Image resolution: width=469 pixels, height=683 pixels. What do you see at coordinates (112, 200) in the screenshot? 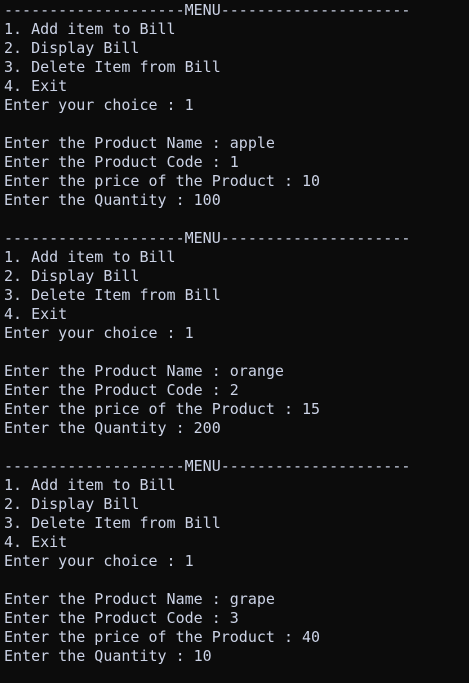
I see `quantity-prompt: Enter the Quantity : 100` at bounding box center [112, 200].